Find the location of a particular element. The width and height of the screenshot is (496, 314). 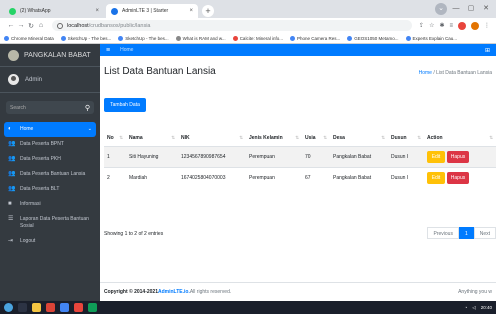

clock: 20:40 is located at coordinates (486, 307).